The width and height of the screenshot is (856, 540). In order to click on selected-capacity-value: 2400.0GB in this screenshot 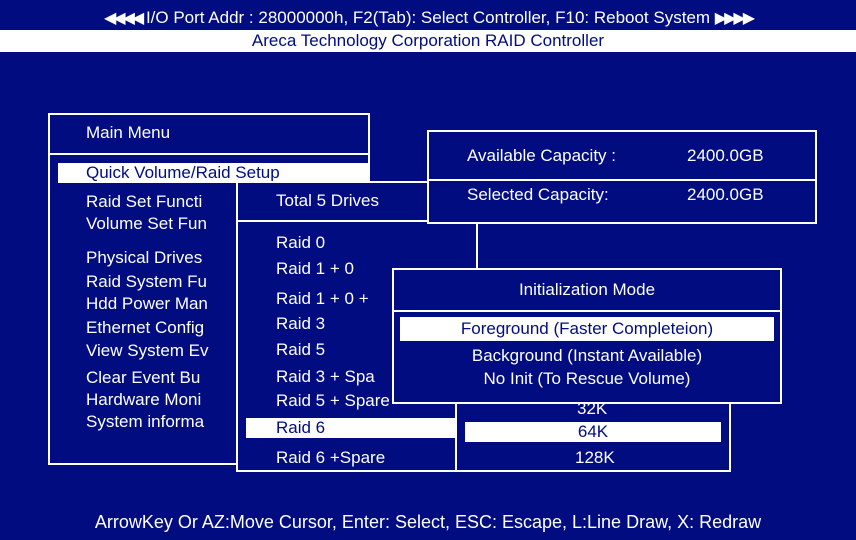, I will do `click(725, 194)`.